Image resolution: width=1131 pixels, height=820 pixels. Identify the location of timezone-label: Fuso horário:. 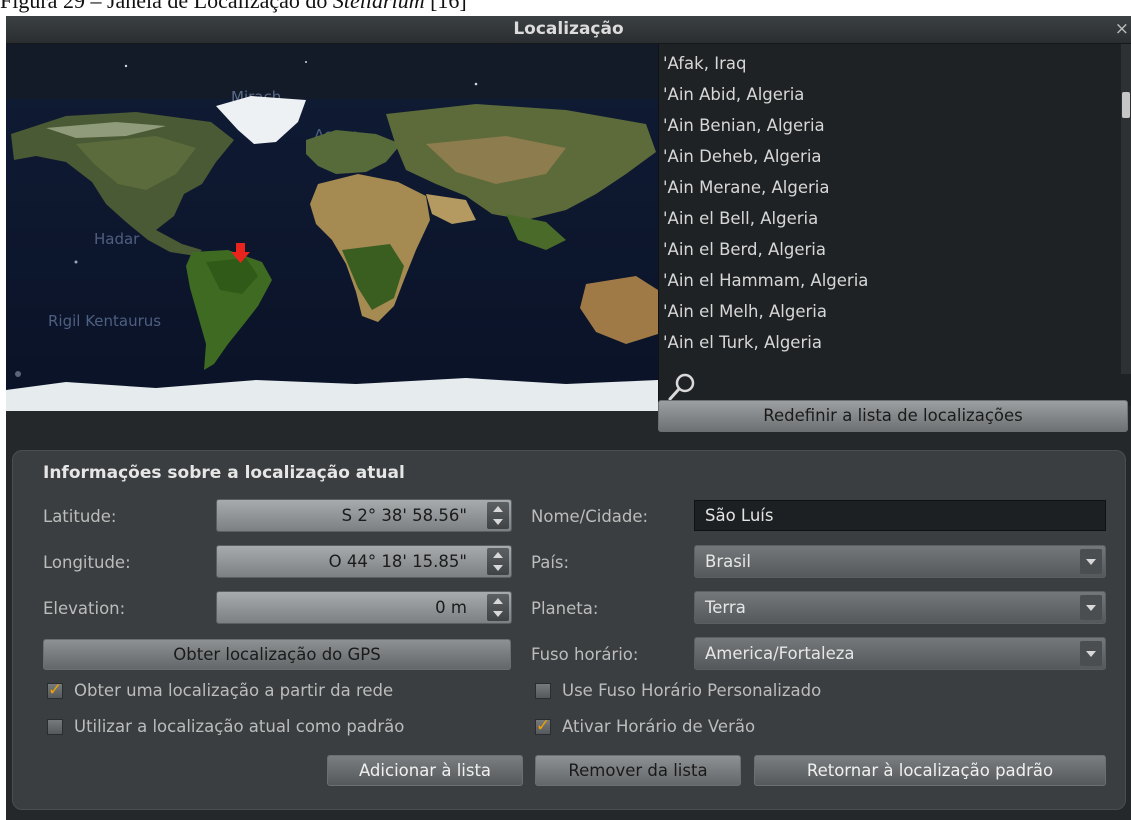
(585, 654).